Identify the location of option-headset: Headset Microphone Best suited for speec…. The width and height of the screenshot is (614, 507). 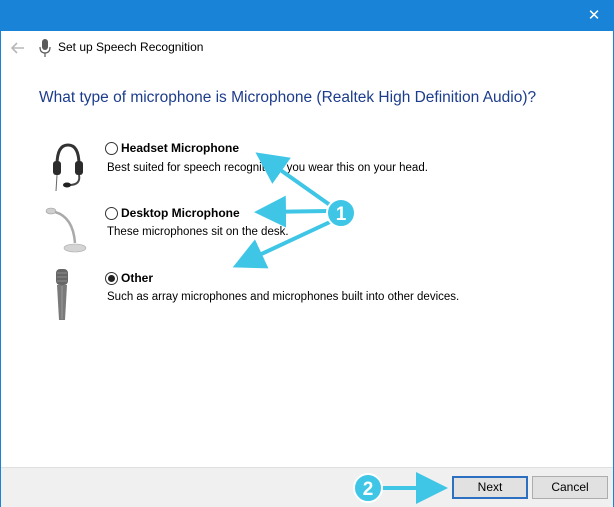
(307, 167).